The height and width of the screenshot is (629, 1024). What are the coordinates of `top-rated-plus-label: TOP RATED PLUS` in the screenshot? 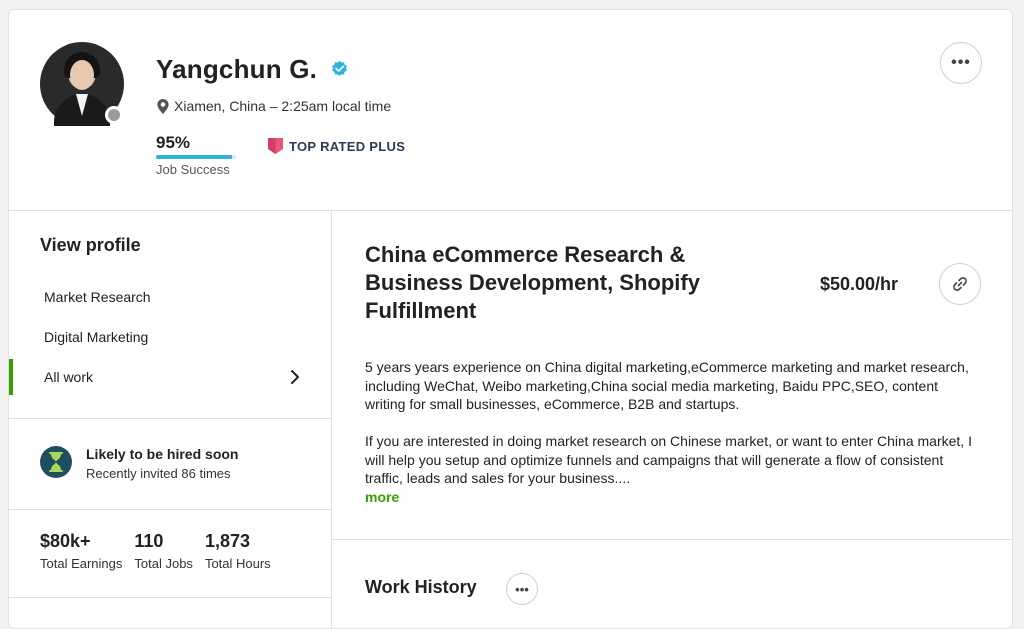 It's located at (347, 146).